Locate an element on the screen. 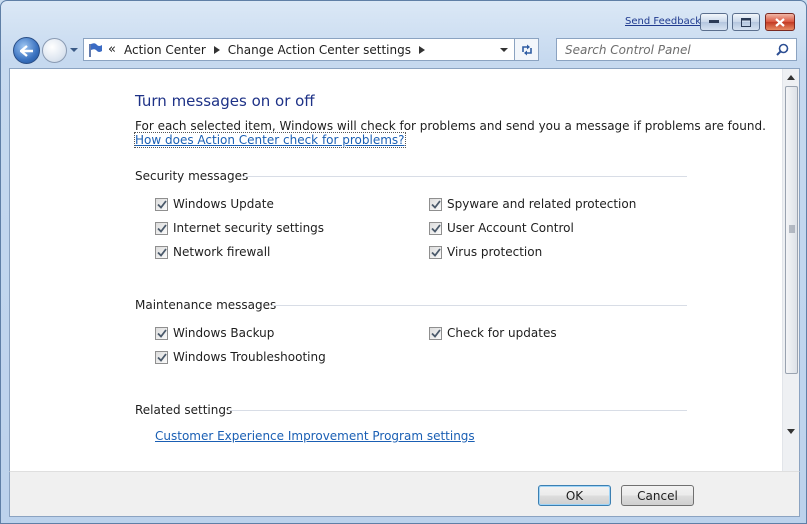 This screenshot has height=524, width=807. checkbox-label: Network firewall is located at coordinates (222, 252).